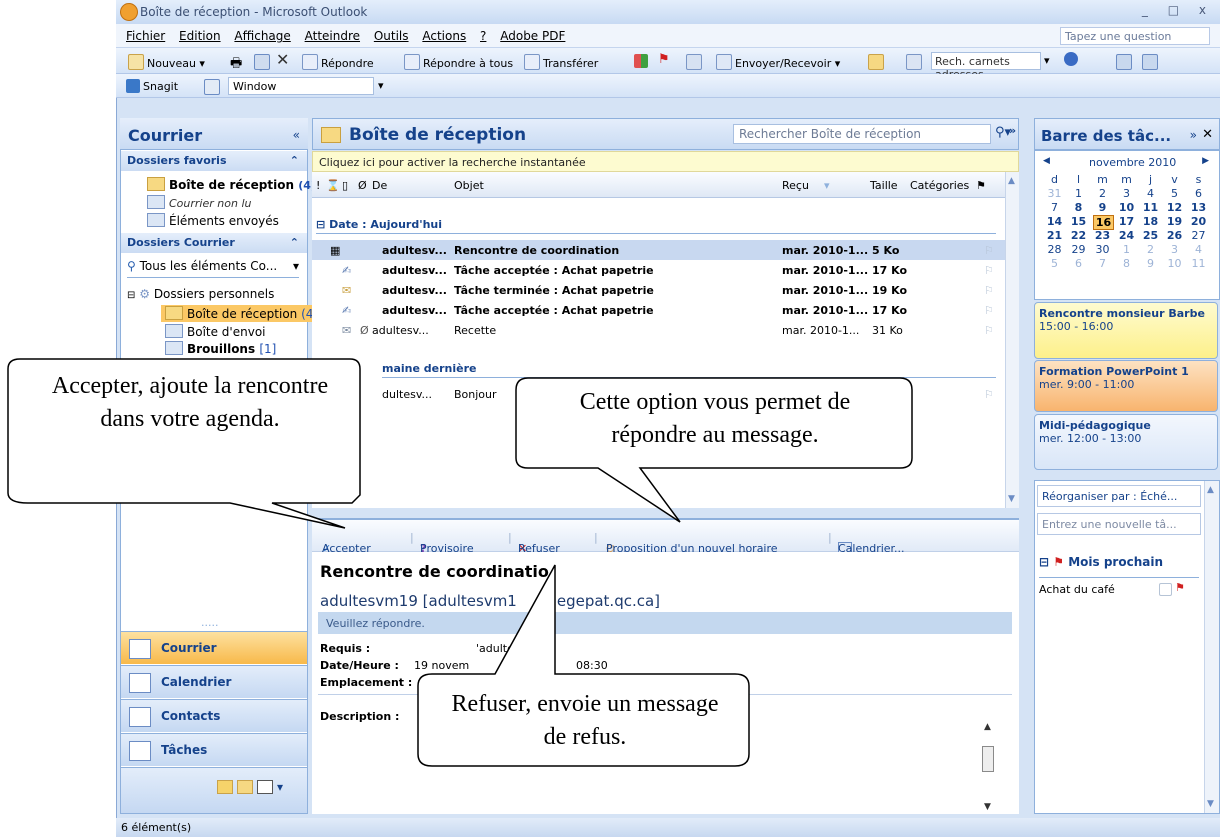  Describe the element at coordinates (877, 62) in the screenshot. I see `folder-icon` at that location.